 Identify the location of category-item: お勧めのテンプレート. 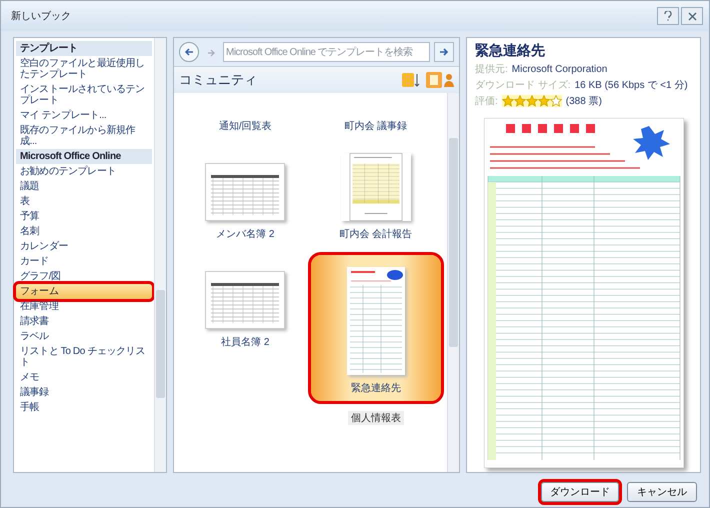
(84, 171).